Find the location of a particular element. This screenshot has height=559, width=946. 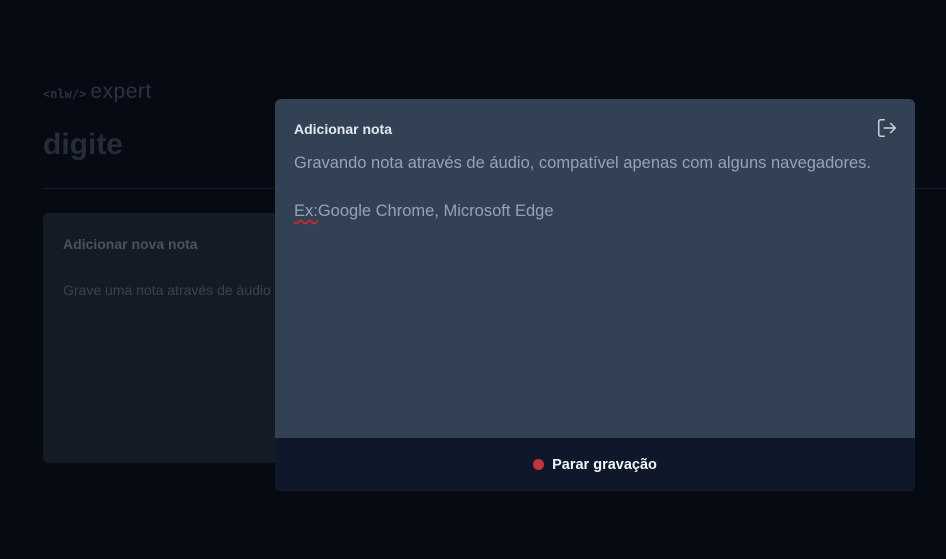

stop-recording-label: Parar gravação is located at coordinates (604, 464).